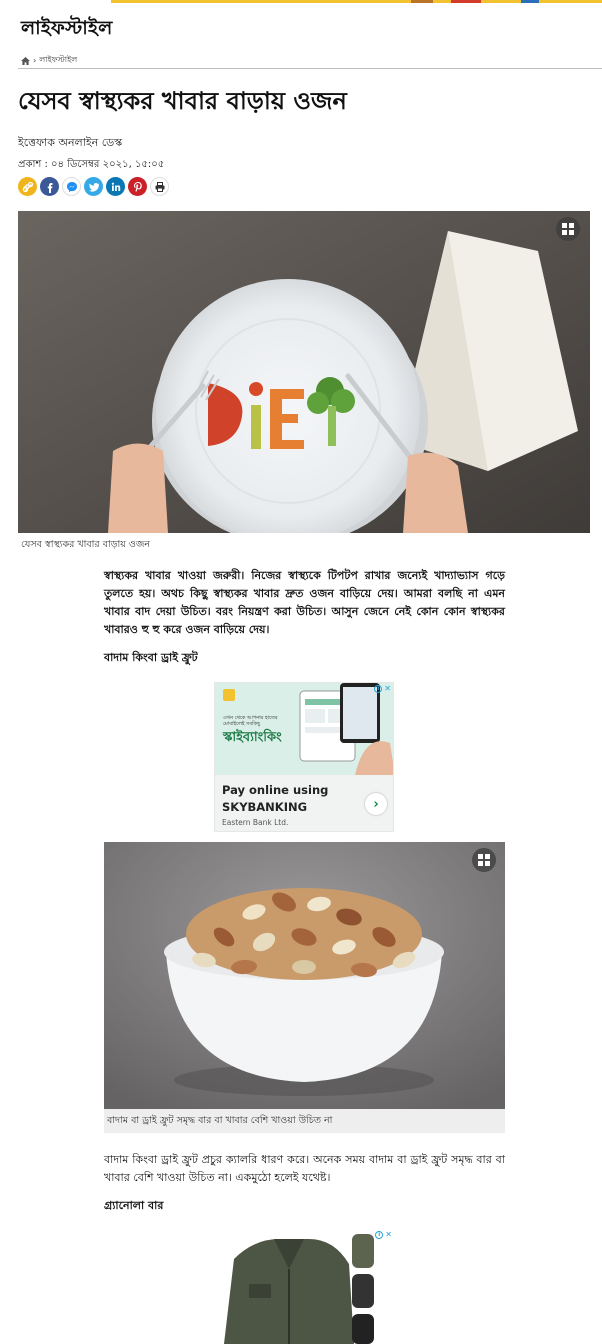 The height and width of the screenshot is (1344, 602). I want to click on messenger-share-button, so click(71, 186).